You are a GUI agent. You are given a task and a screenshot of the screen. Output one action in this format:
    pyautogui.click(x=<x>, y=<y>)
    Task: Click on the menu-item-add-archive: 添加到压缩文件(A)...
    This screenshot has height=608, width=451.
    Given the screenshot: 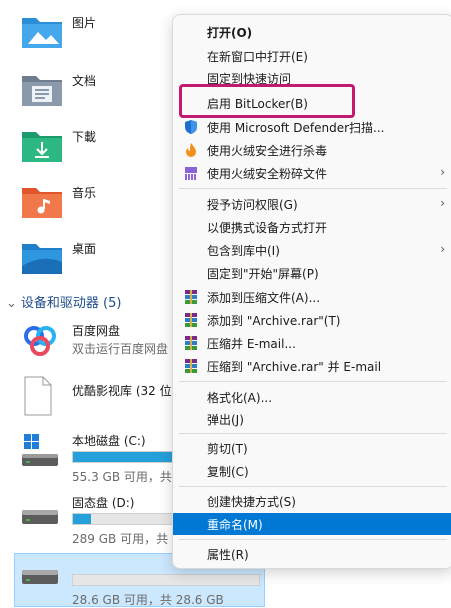 What is the action you would take?
    pyautogui.click(x=312, y=297)
    